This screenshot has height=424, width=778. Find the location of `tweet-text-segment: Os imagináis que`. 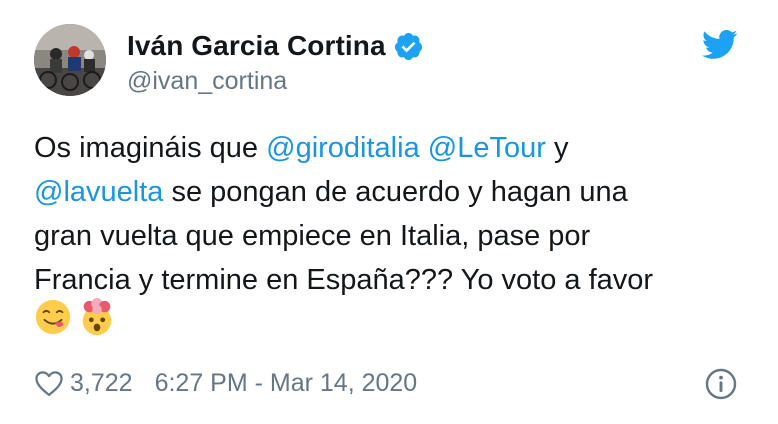

tweet-text-segment: Os imagináis que is located at coordinates (150, 148).